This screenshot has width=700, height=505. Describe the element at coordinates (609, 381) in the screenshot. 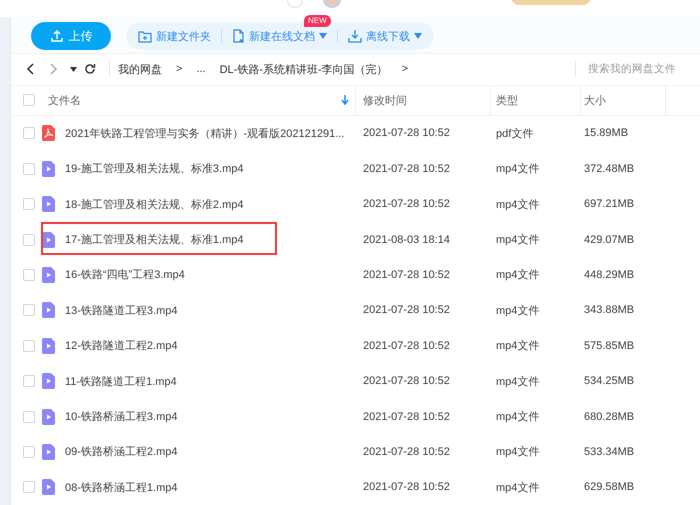

I see `file-size: 534.25MB` at that location.